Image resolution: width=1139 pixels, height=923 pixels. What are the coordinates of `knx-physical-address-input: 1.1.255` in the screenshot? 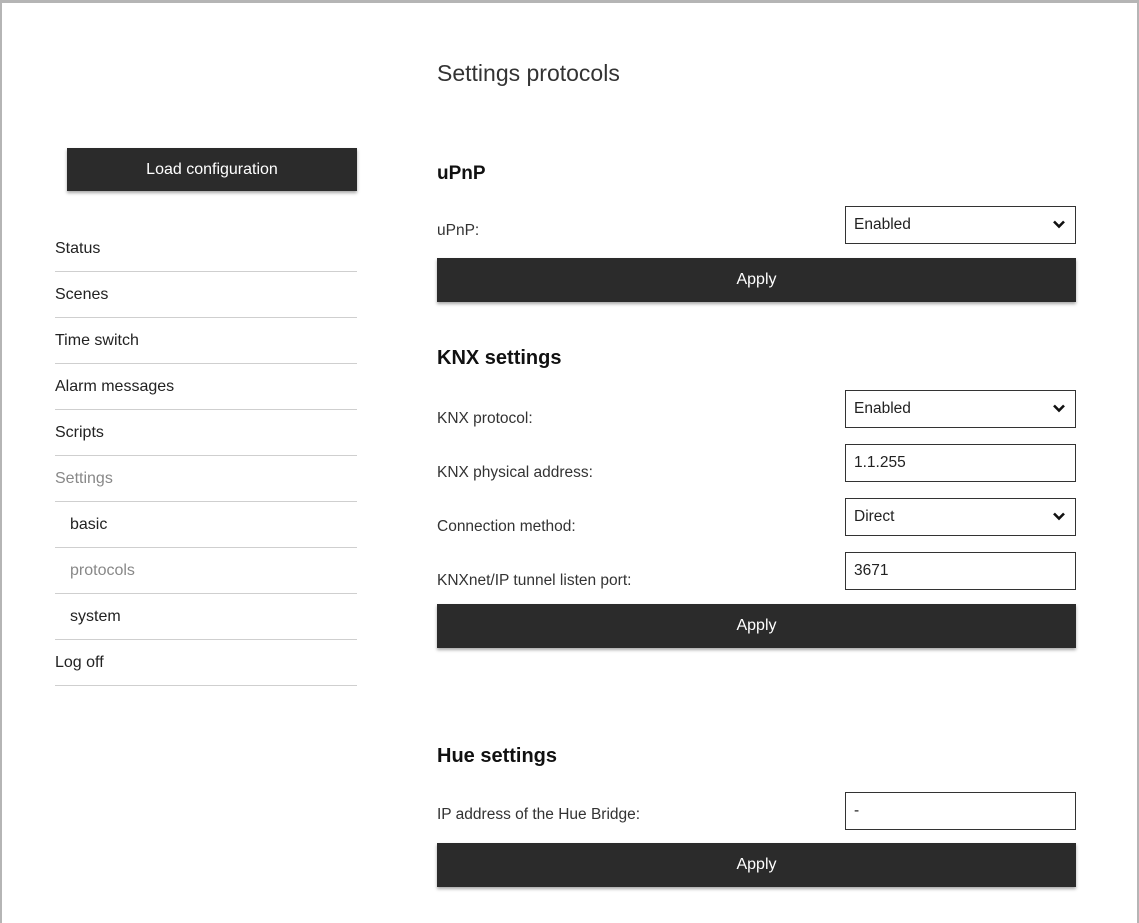 It's located at (960, 463).